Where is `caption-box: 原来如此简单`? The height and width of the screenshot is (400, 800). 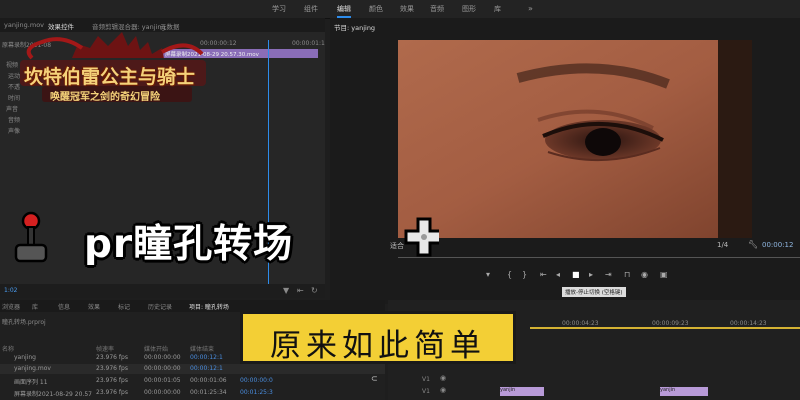
caption-box: 原来如此简单 is located at coordinates (378, 337).